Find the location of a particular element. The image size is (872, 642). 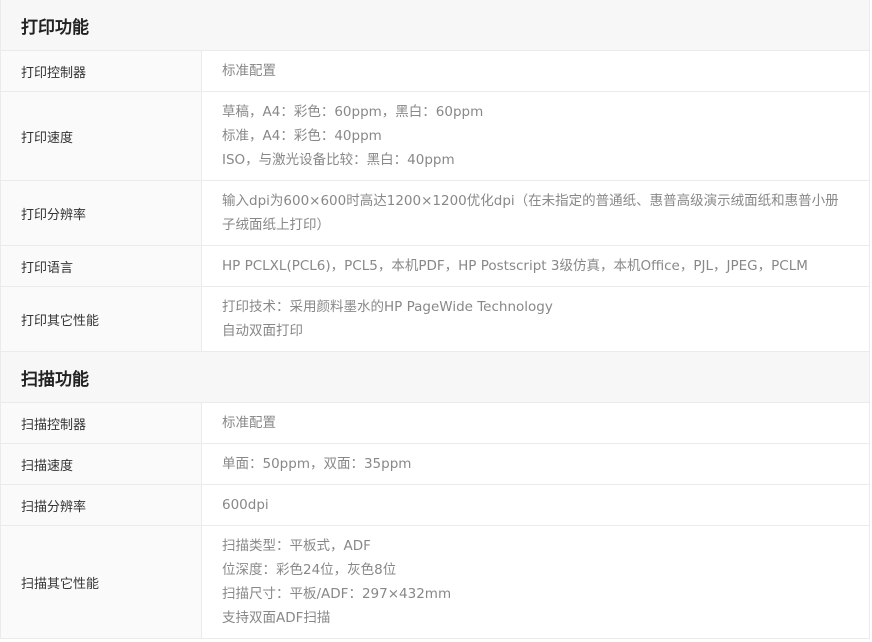

spec-label: 打印速度 is located at coordinates (101, 136).